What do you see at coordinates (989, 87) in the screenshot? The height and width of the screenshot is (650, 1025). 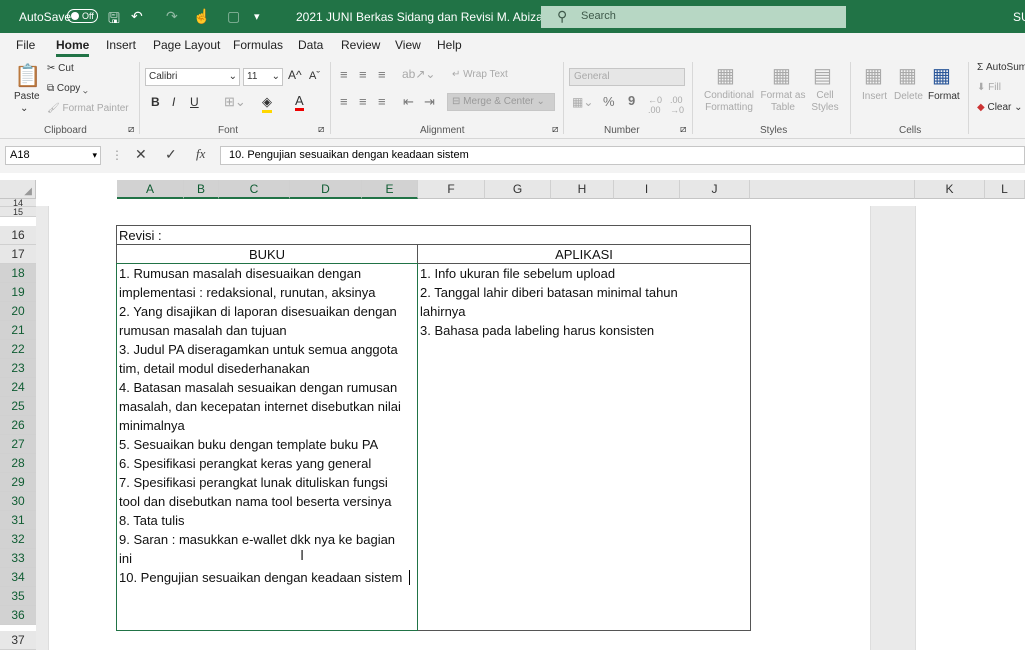 I see `fill-button: ⬇ Fill` at bounding box center [989, 87].